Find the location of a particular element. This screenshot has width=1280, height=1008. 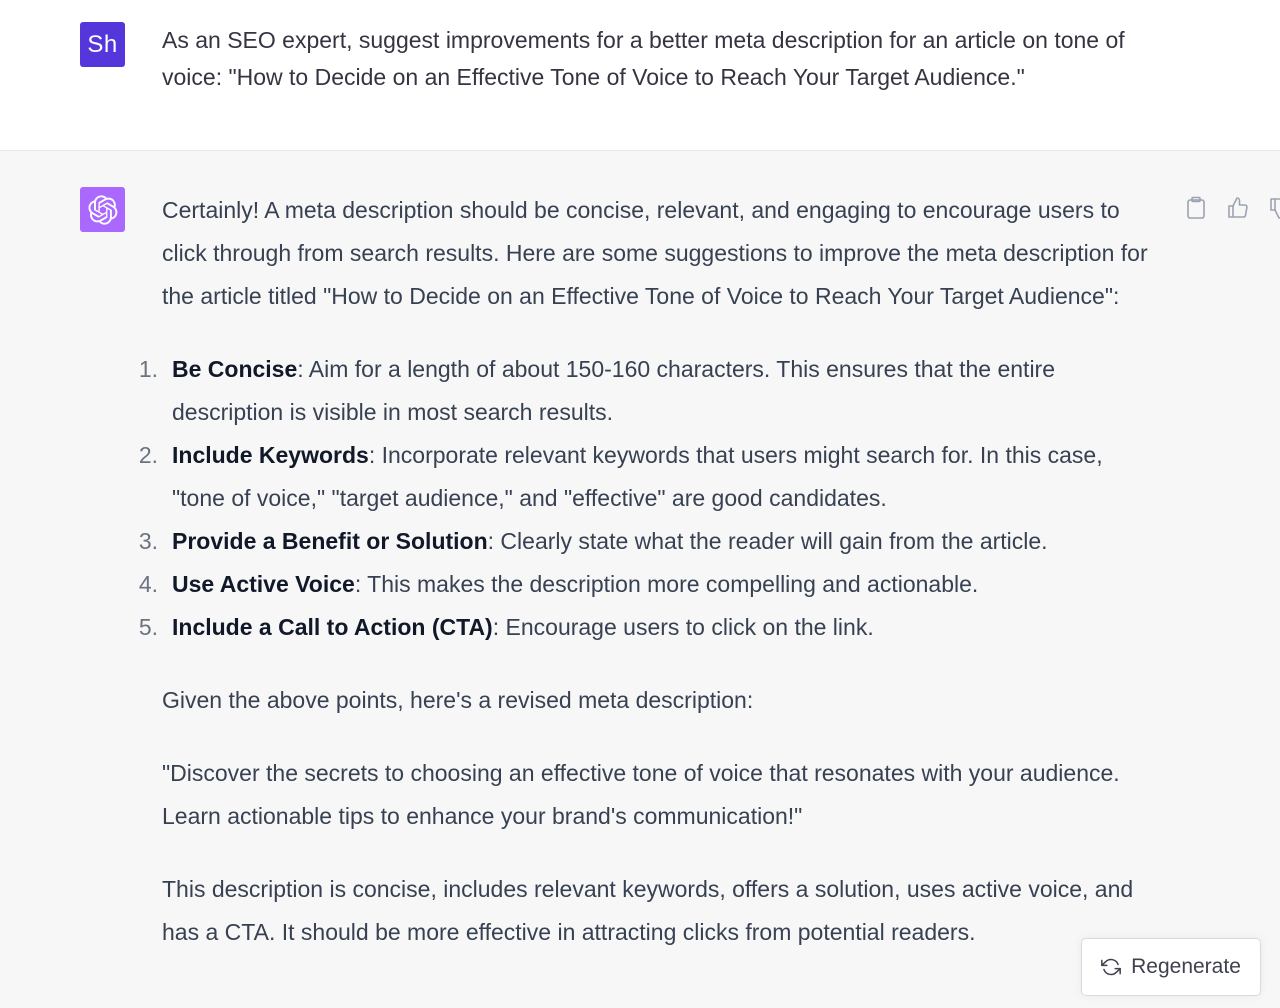

list-item-title: Be Concise is located at coordinates (235, 369).